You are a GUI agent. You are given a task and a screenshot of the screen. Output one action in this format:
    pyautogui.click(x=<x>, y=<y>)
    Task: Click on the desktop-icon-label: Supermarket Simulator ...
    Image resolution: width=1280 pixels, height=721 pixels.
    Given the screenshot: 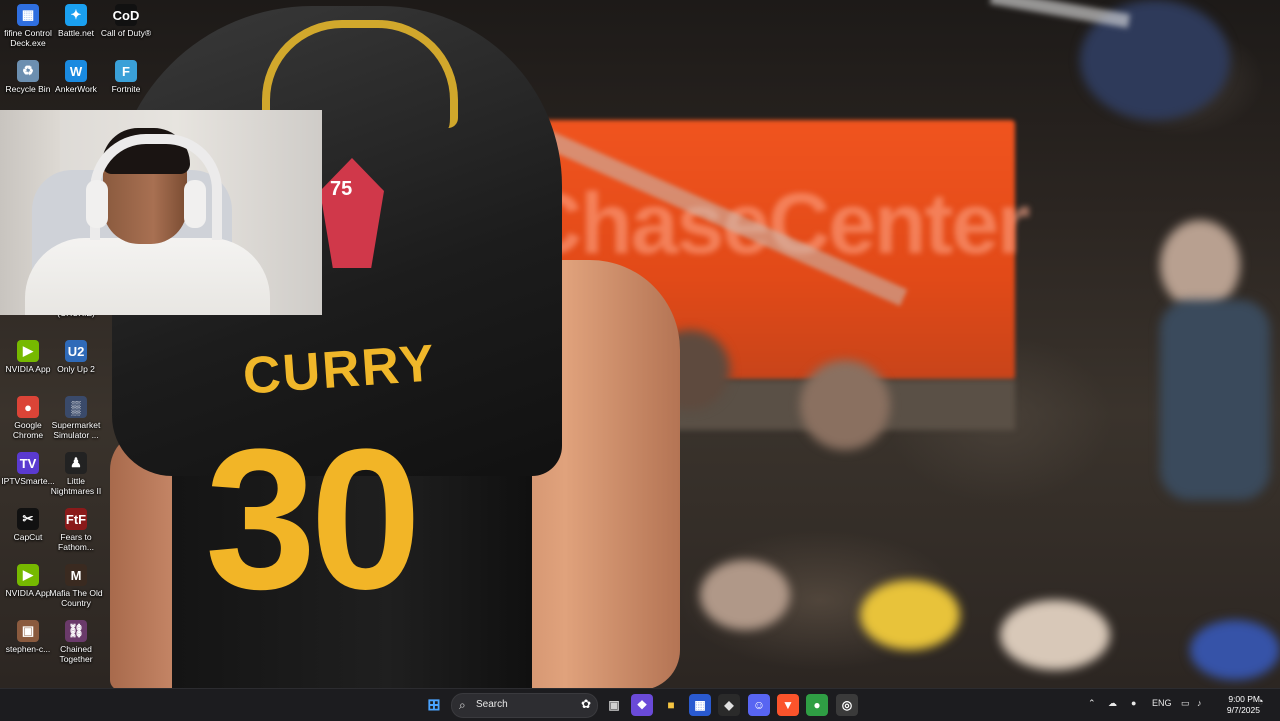 What is the action you would take?
    pyautogui.click(x=76, y=430)
    